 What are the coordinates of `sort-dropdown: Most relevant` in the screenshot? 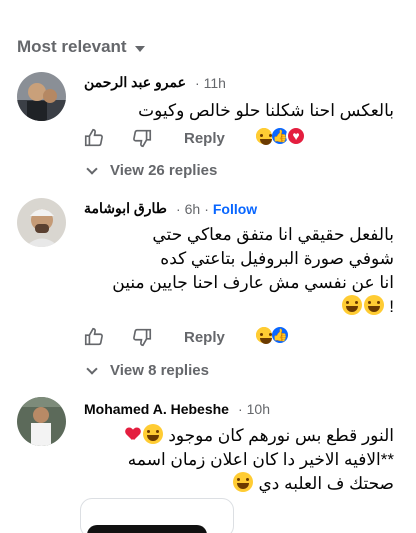 It's located at (81, 47).